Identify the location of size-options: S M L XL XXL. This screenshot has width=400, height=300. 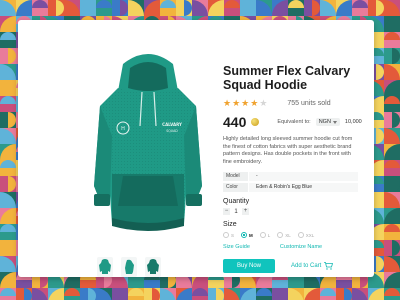
(305, 235).